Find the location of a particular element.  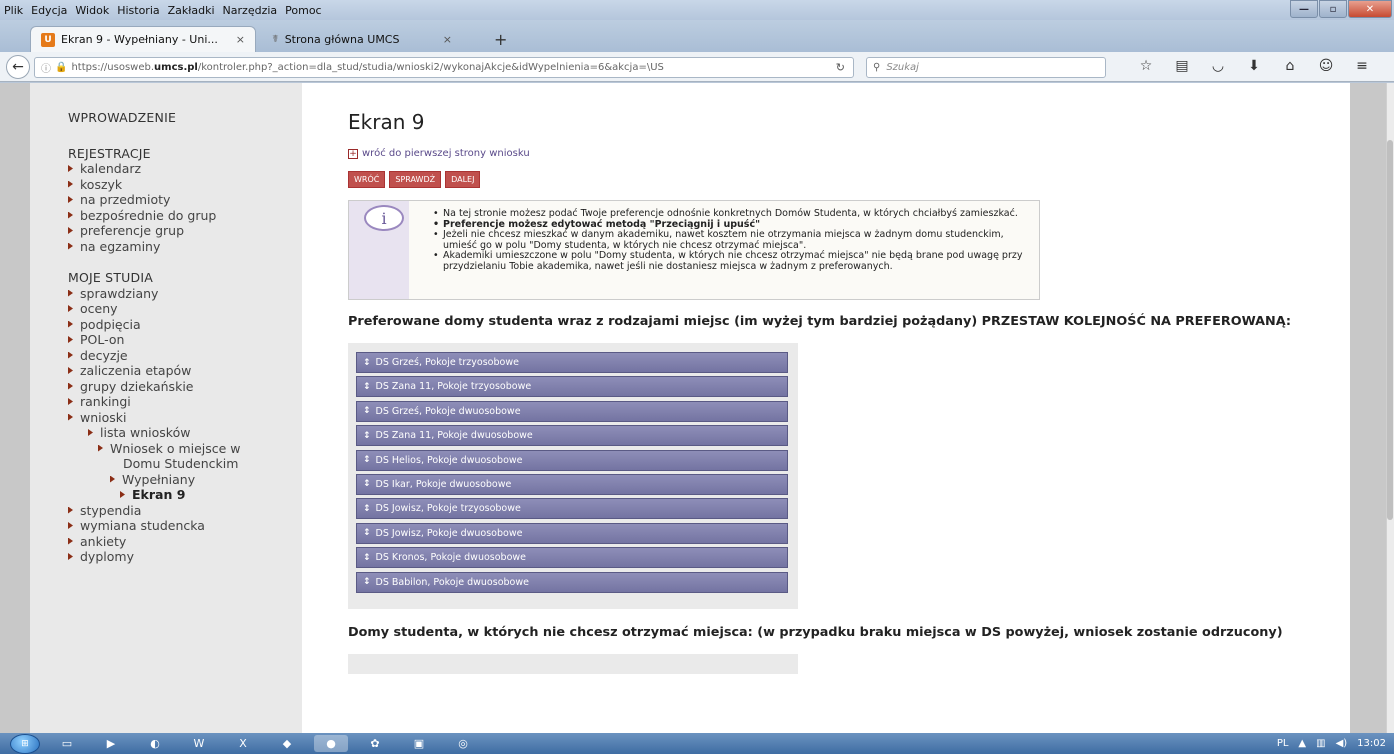

nav-item-rankingi: rankingi is located at coordinates (183, 402).